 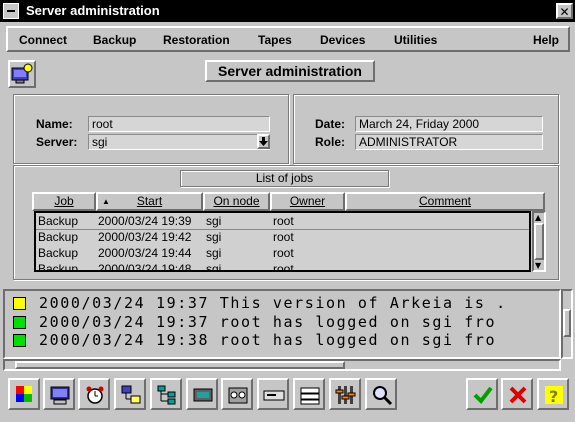 I want to click on cancel-icon, so click(x=518, y=395).